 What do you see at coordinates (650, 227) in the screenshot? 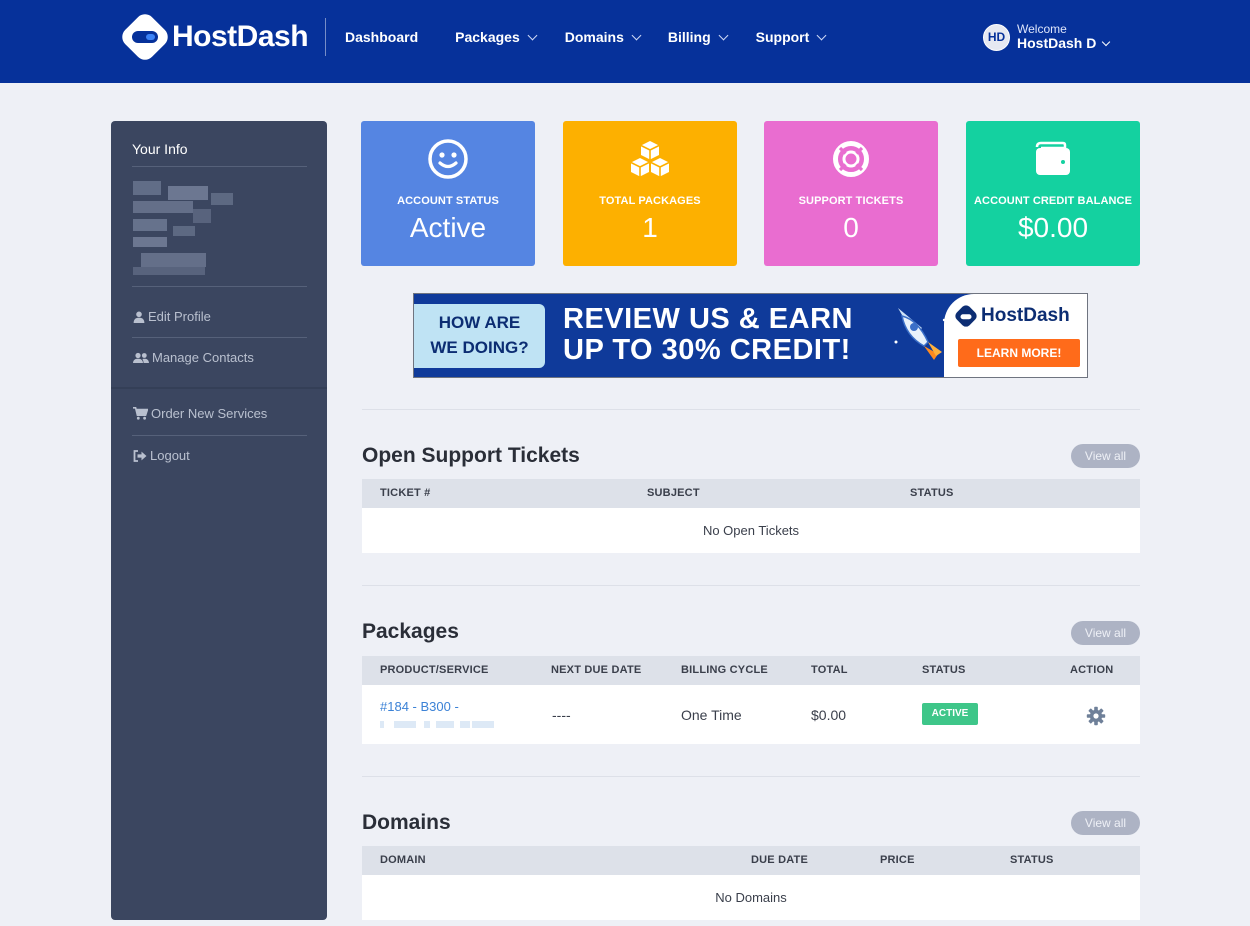
I see `stat-value: 1` at bounding box center [650, 227].